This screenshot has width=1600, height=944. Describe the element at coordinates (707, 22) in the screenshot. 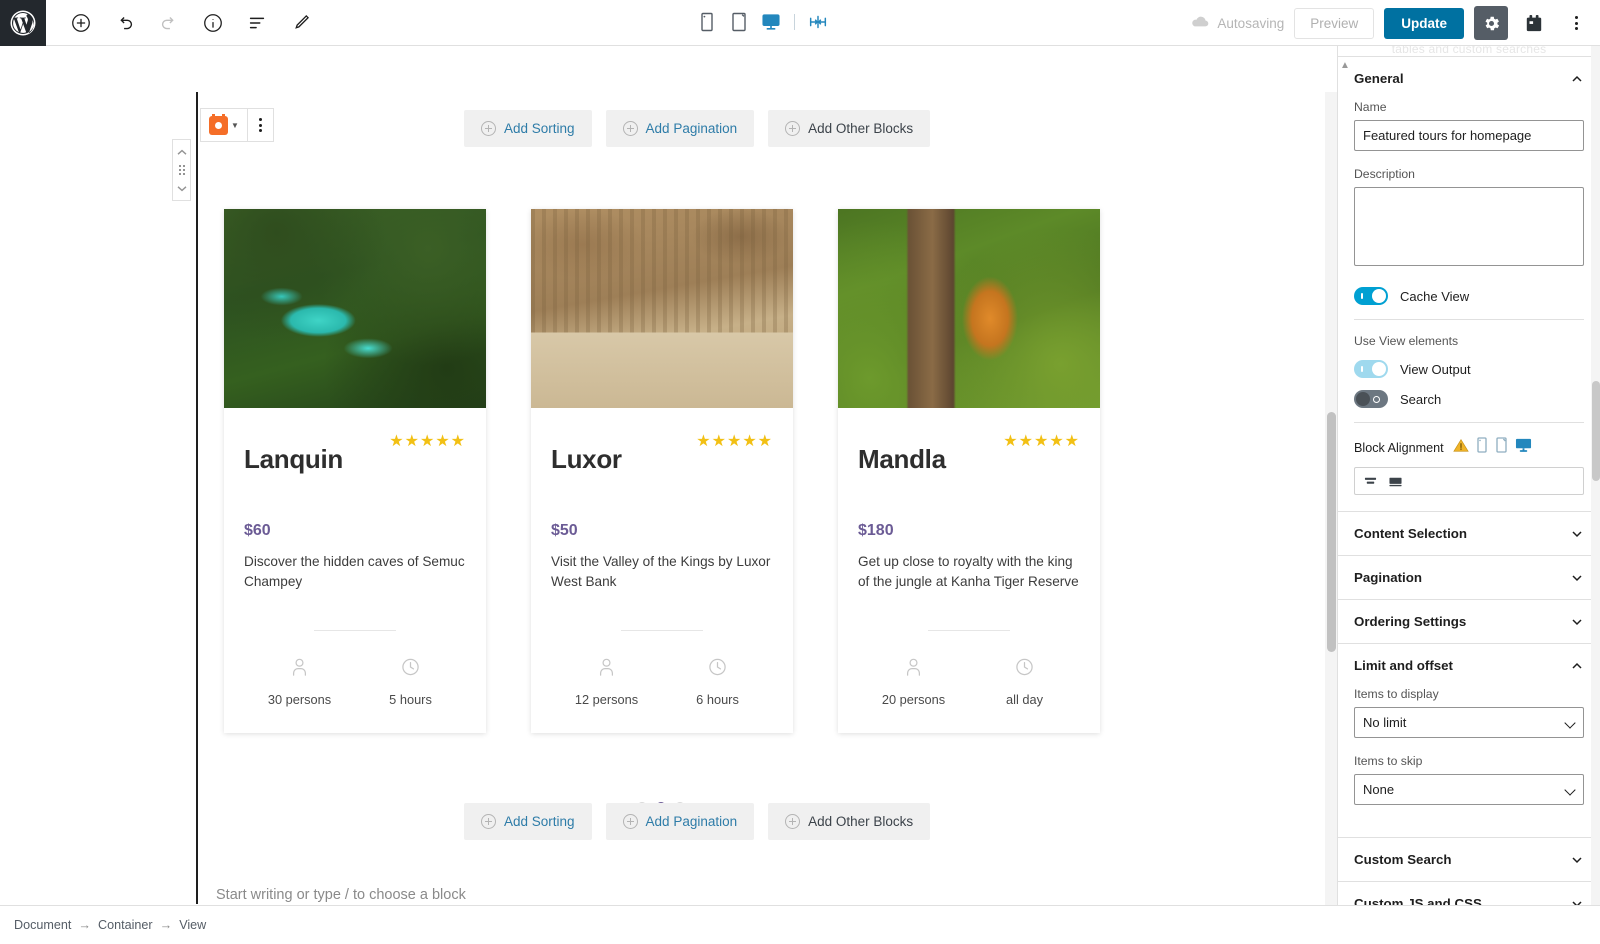

I see `mobile-preview-icon` at that location.